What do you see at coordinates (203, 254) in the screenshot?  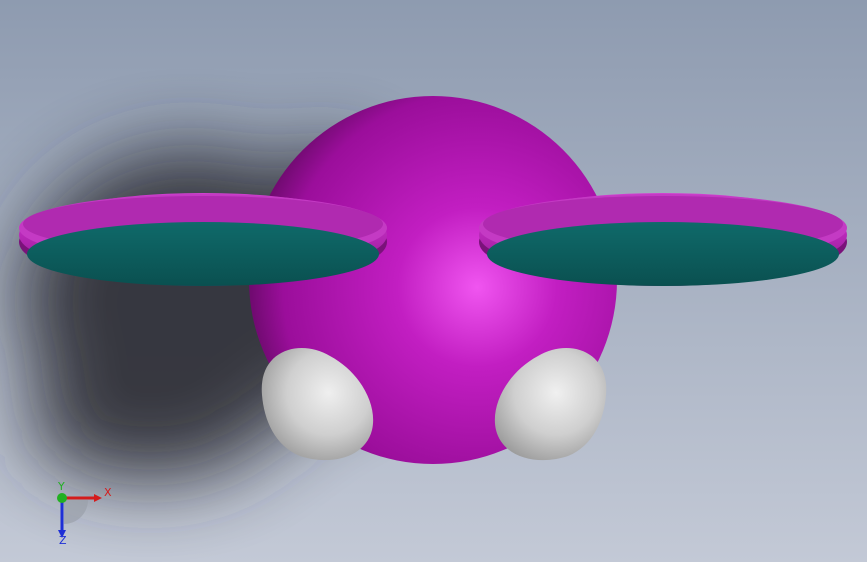 I see `left-disc-face` at bounding box center [203, 254].